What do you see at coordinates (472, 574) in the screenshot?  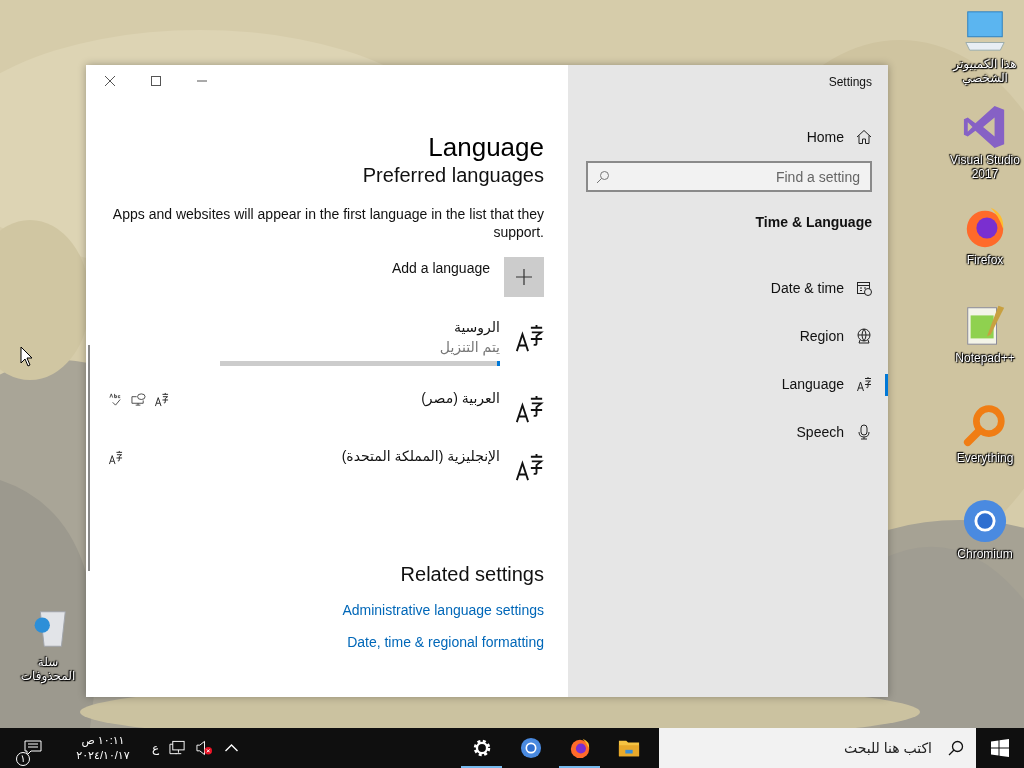 I see `section-title: Related settings` at bounding box center [472, 574].